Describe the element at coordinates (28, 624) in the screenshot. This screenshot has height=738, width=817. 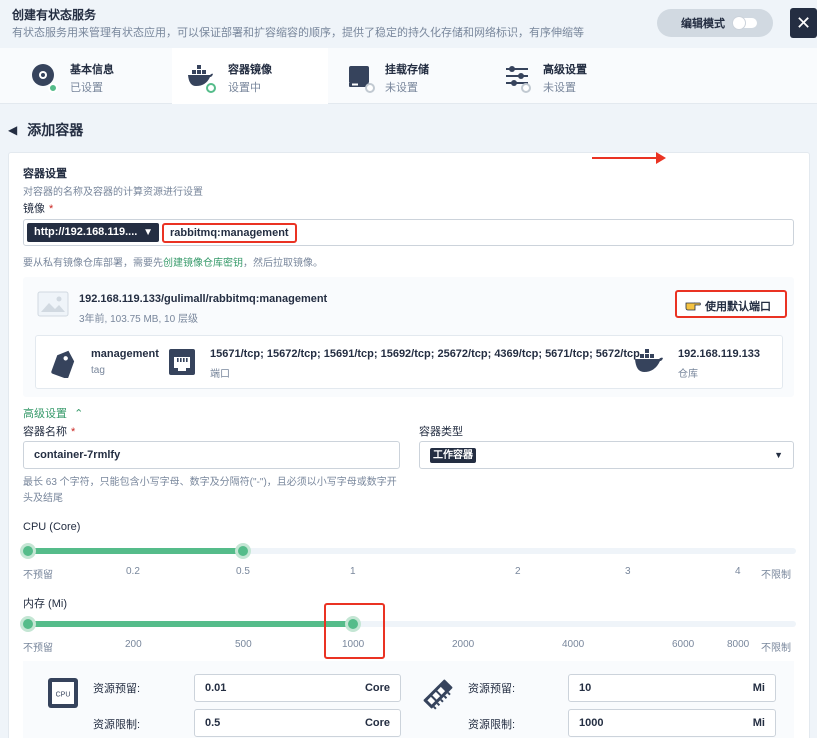
I see `memory-reserve-handle` at that location.